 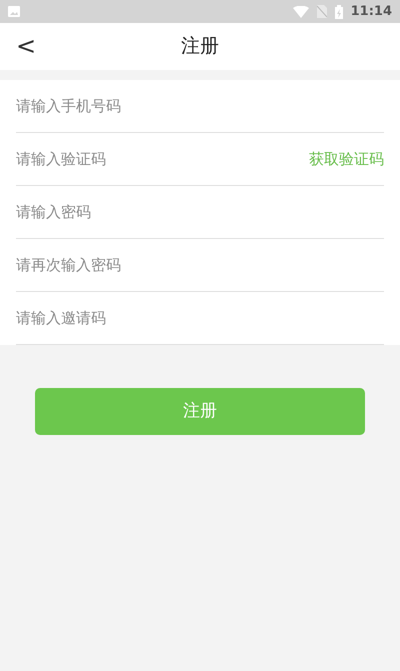 What do you see at coordinates (338, 11) in the screenshot?
I see `battery-icon` at bounding box center [338, 11].